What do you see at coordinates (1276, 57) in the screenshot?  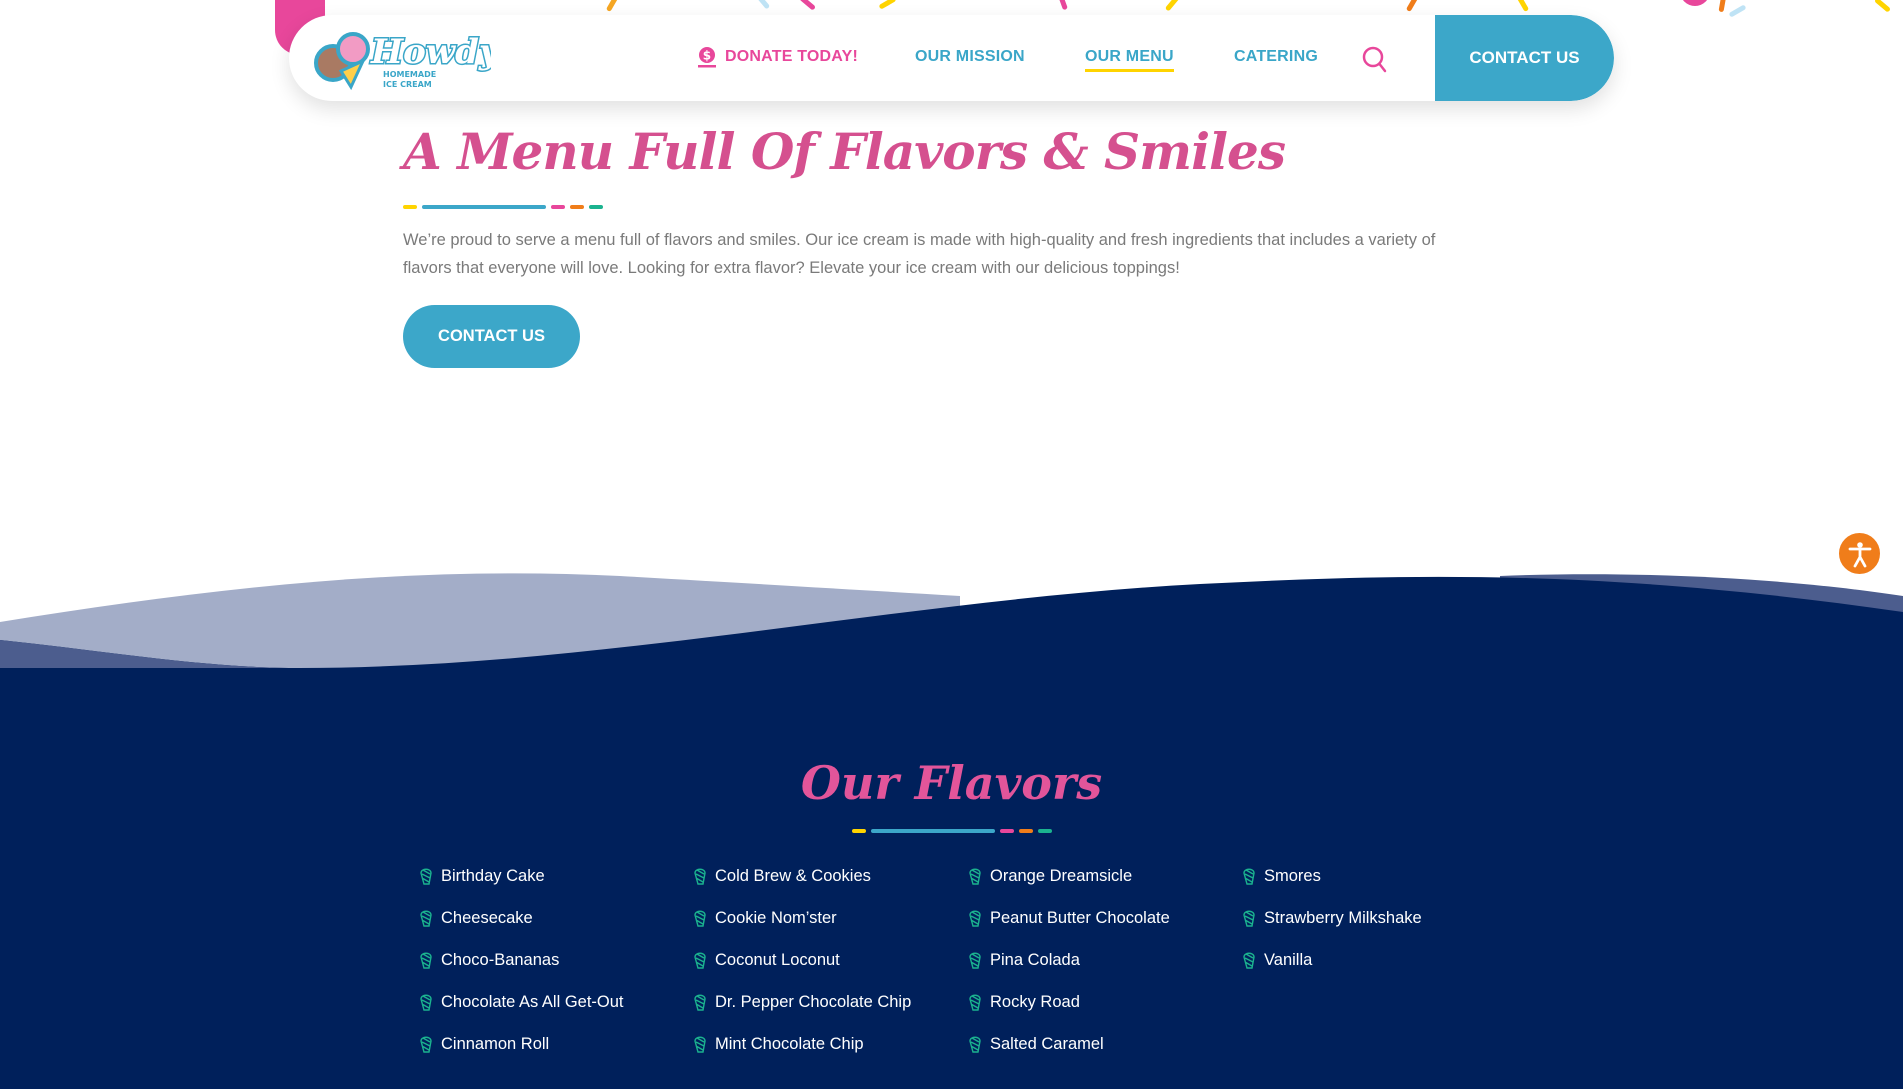 I see `nav-catering: CATERING` at bounding box center [1276, 57].